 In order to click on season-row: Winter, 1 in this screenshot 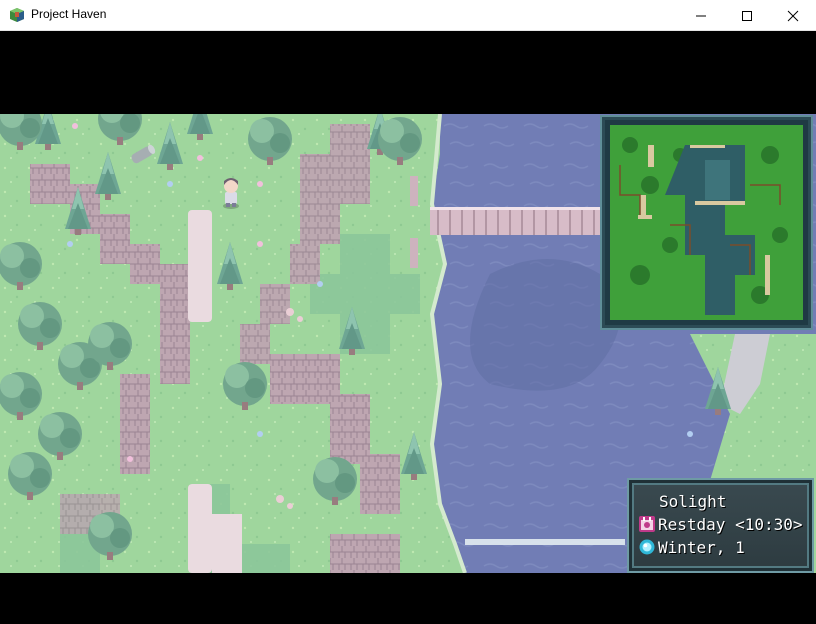, I will do `click(692, 547)`.